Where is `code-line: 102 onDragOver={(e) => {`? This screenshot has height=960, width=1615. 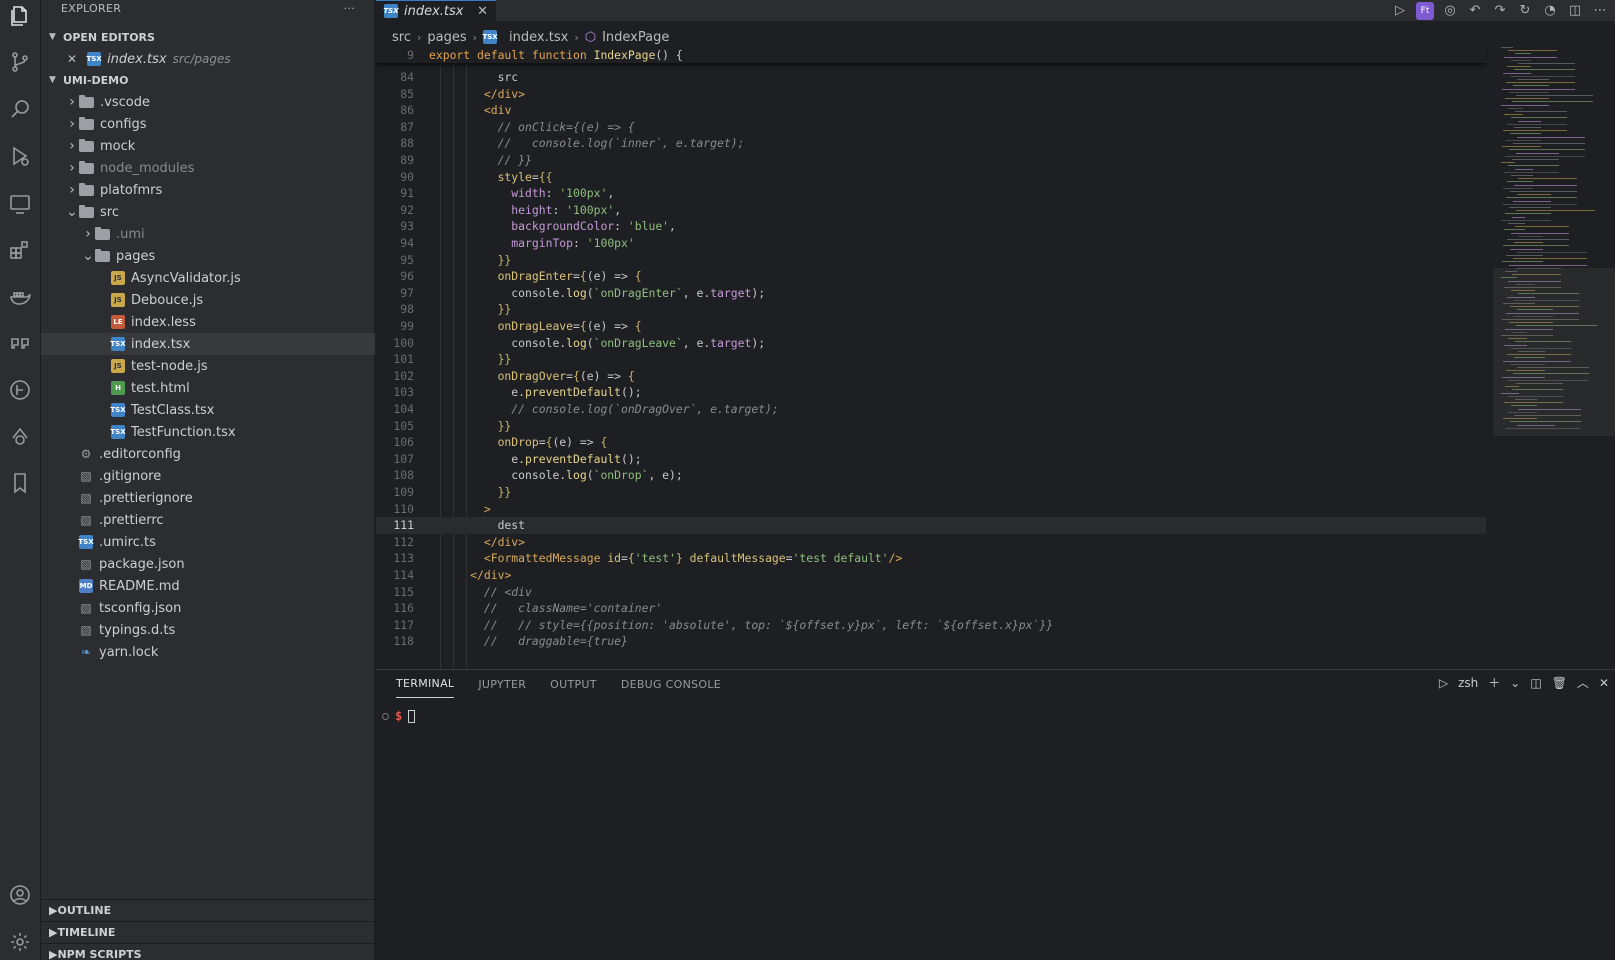
code-line: 102 onDragOver={(e) => { is located at coordinates (931, 376).